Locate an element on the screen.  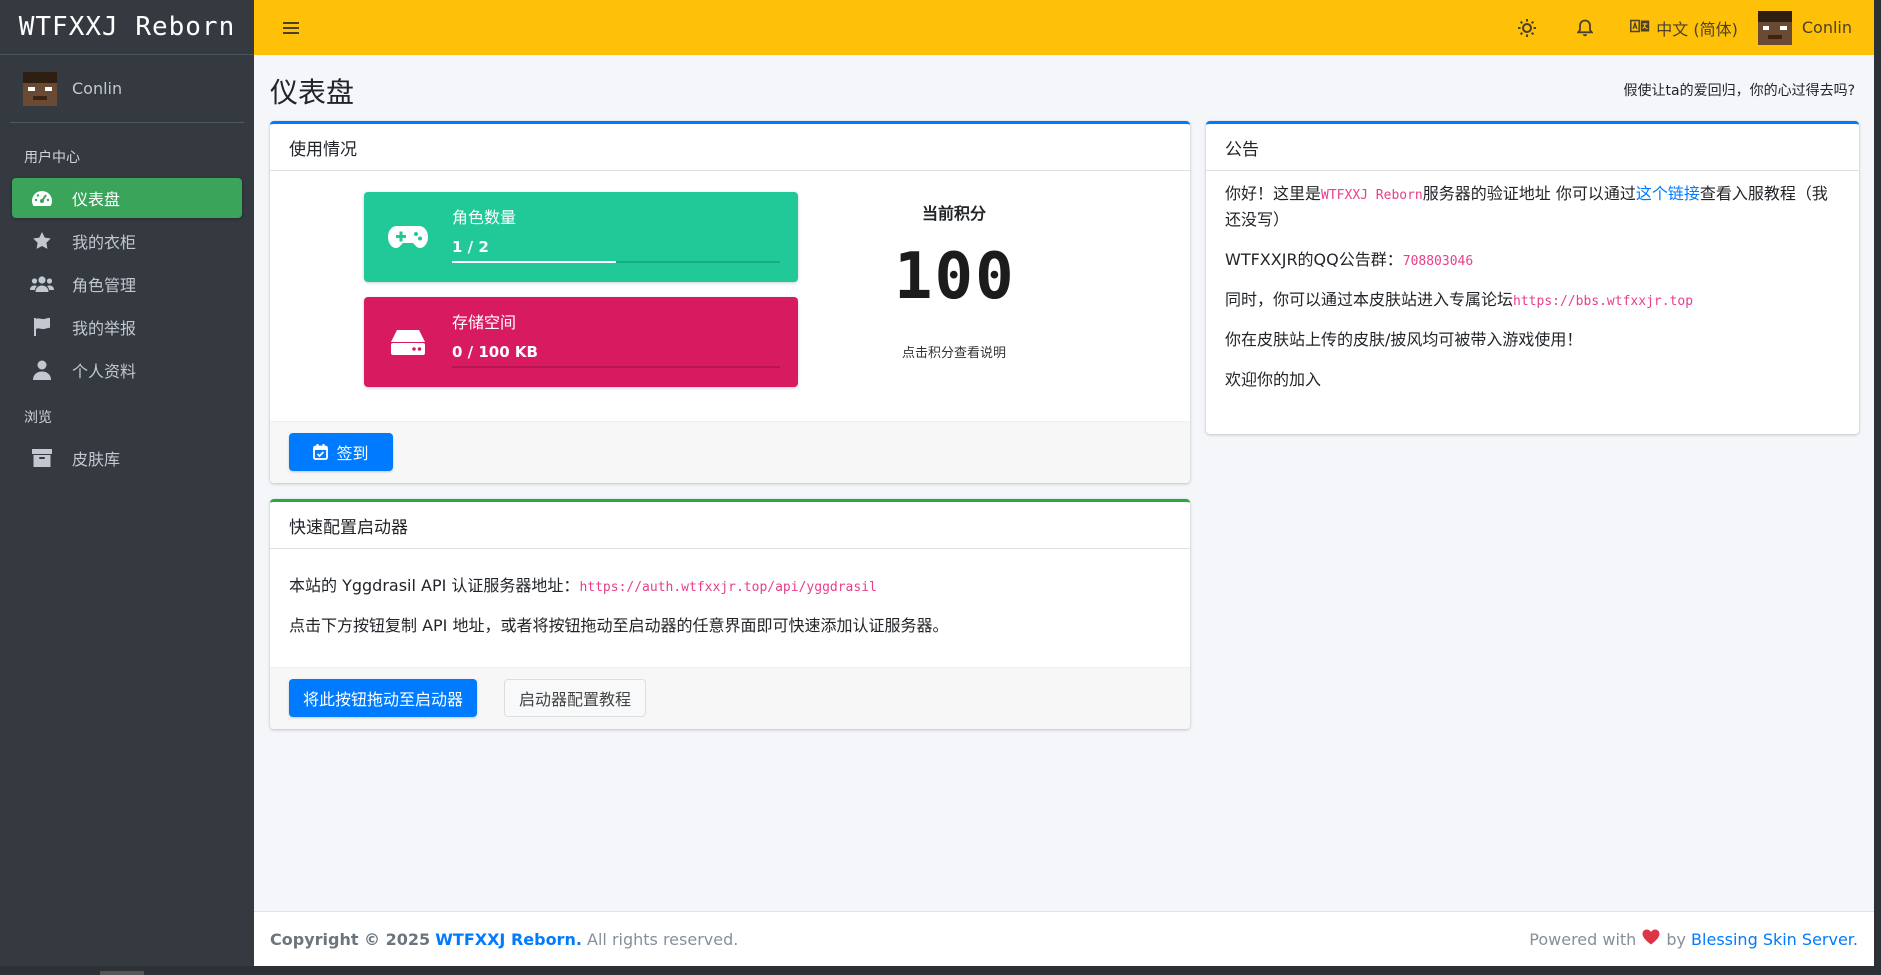
powered-by: Powered with by Blessing Skin Server. is located at coordinates (1693, 939).